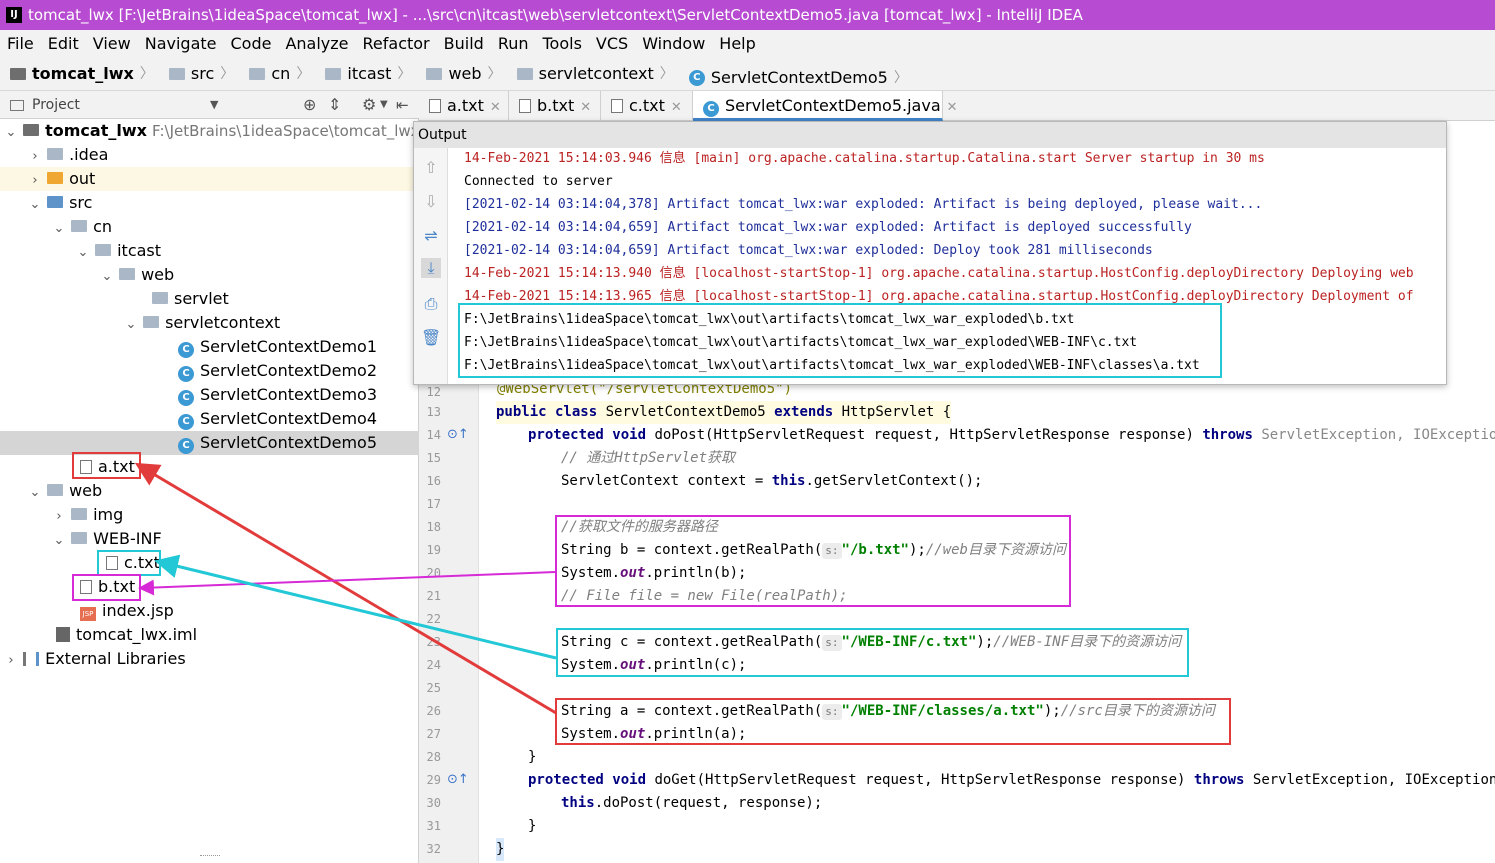  Describe the element at coordinates (347, 583) in the screenshot. I see `arrow-to-b-txt` at that location.